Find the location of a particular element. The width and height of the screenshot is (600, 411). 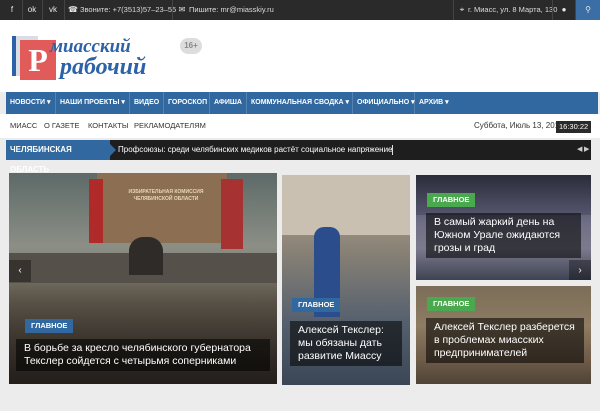

slide-1-wall-panel is located at coordinates (162, 208).